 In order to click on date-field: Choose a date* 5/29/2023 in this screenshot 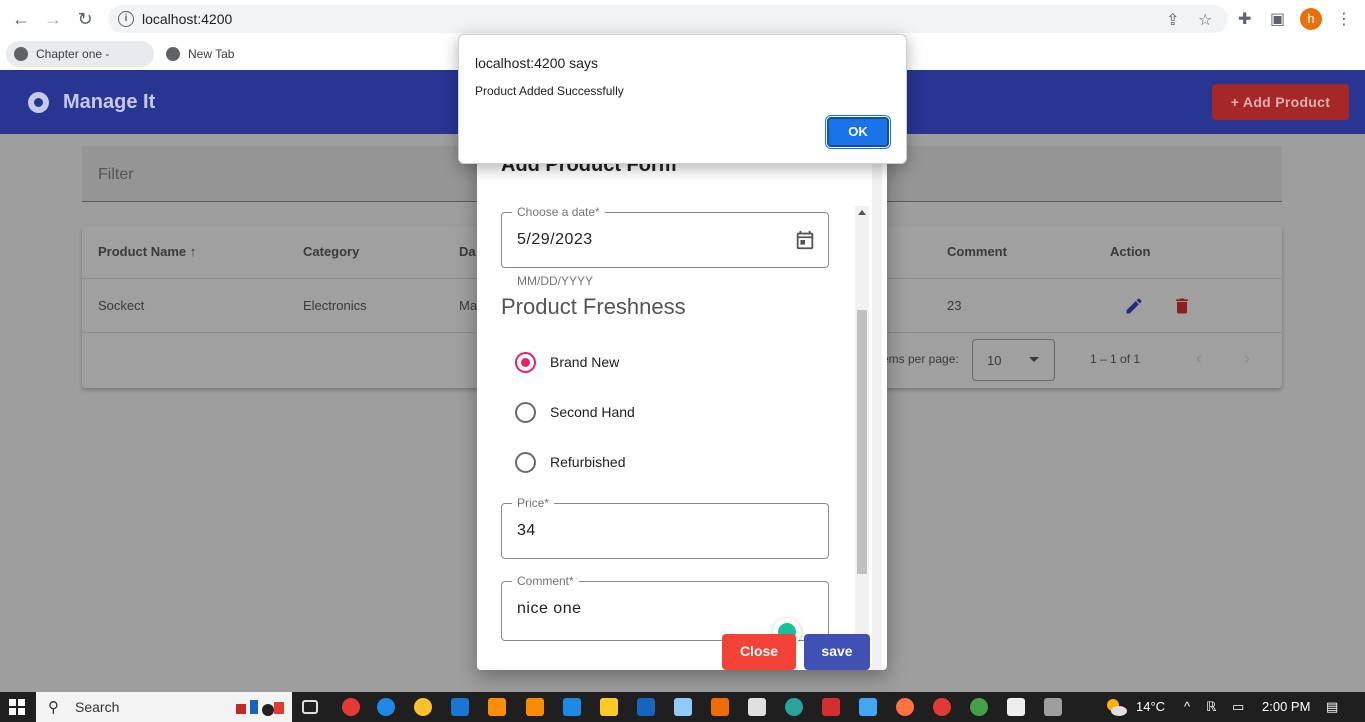, I will do `click(665, 236)`.